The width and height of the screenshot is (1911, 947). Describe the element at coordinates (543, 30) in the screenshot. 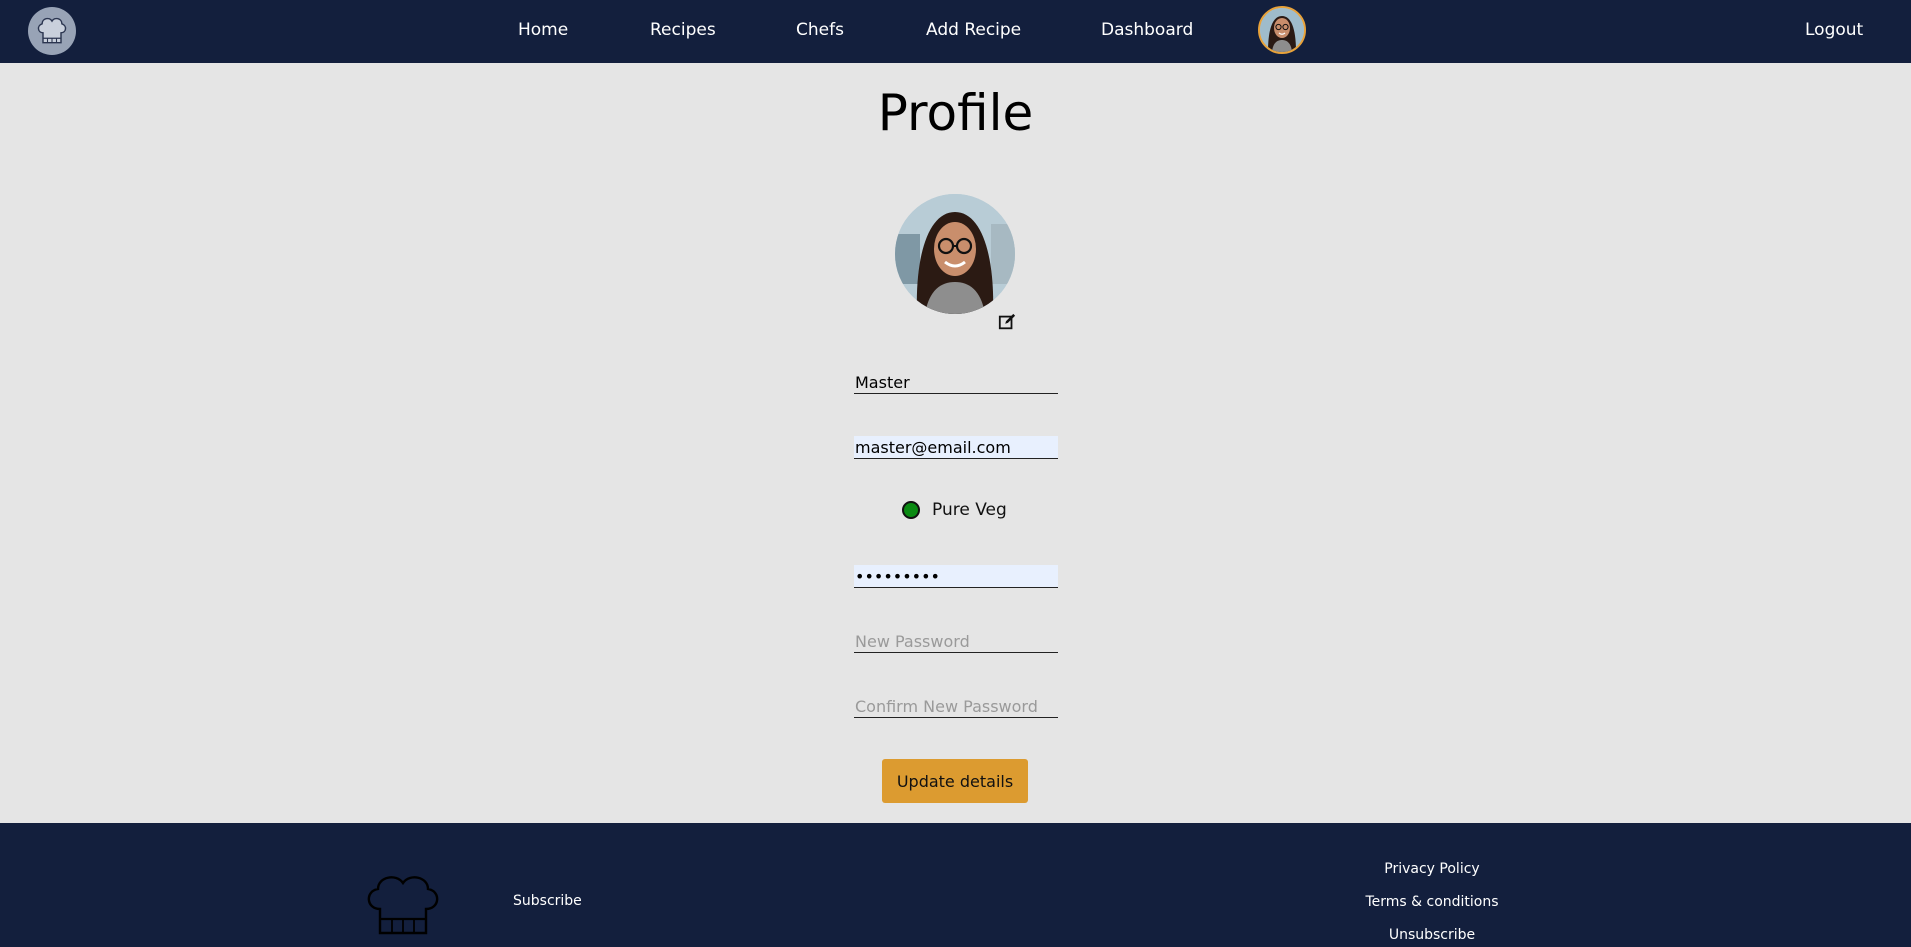

I see `nav-home: Home` at that location.